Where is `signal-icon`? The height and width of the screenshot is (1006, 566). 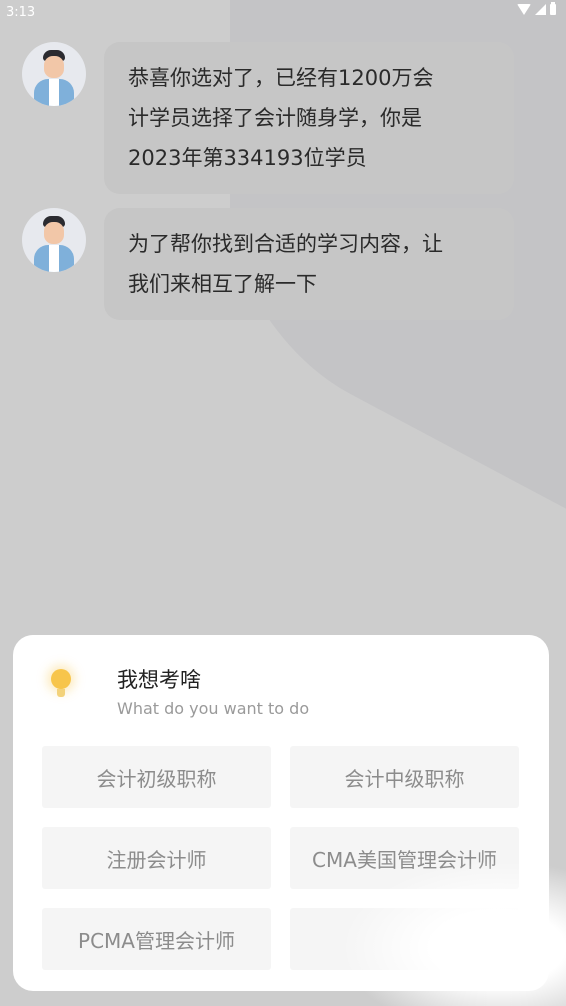
signal-icon is located at coordinates (540, 9).